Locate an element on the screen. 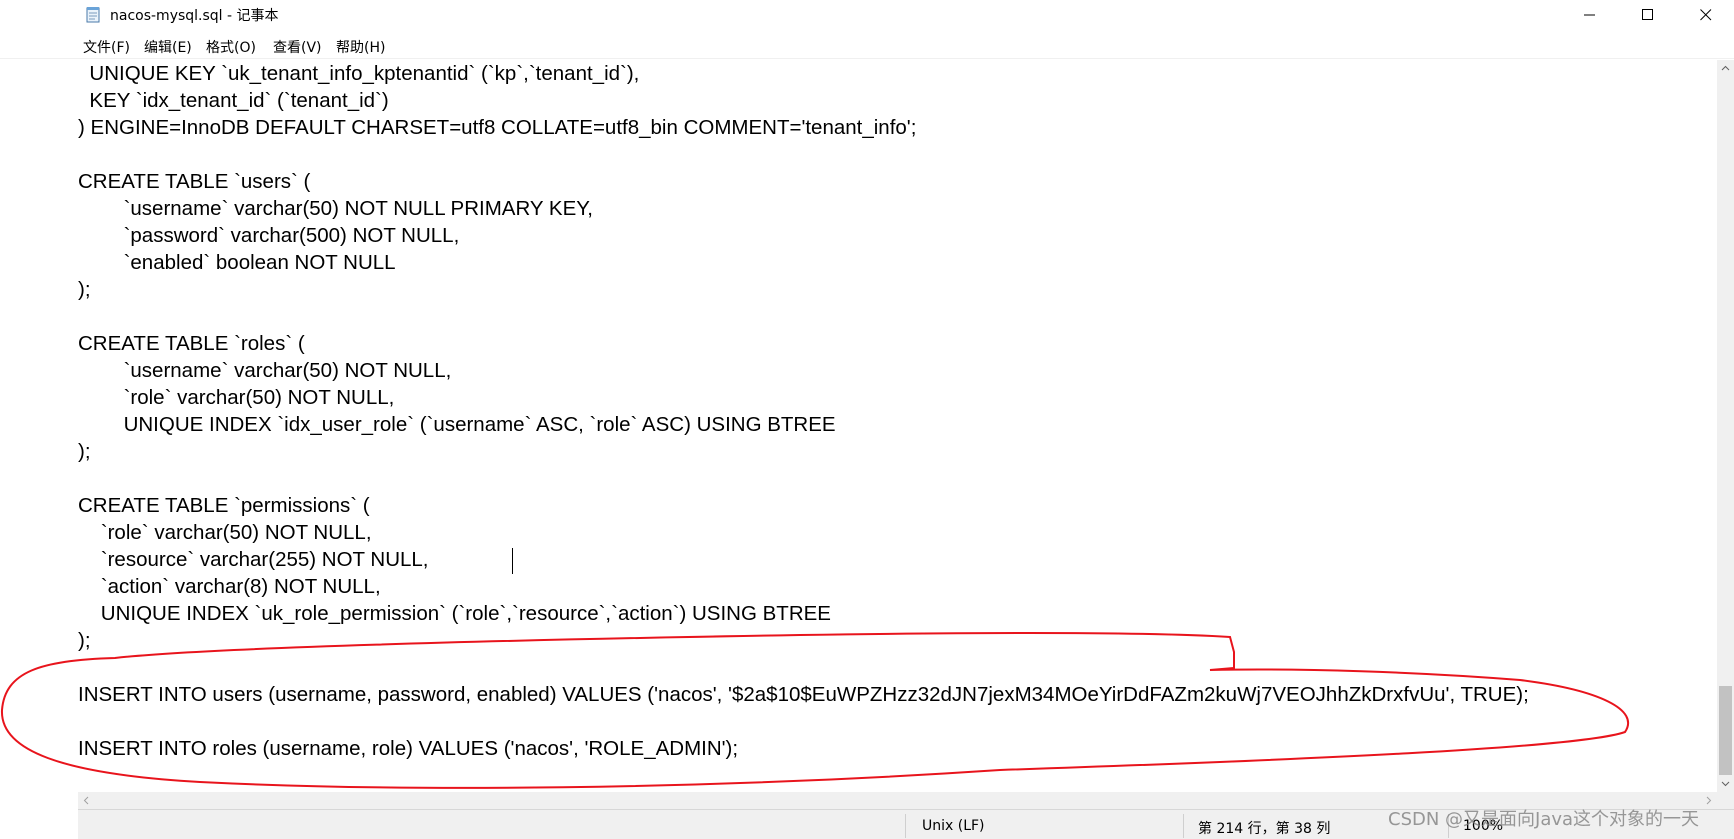 The height and width of the screenshot is (839, 1734). scroll-right-button is located at coordinates (1708, 800).